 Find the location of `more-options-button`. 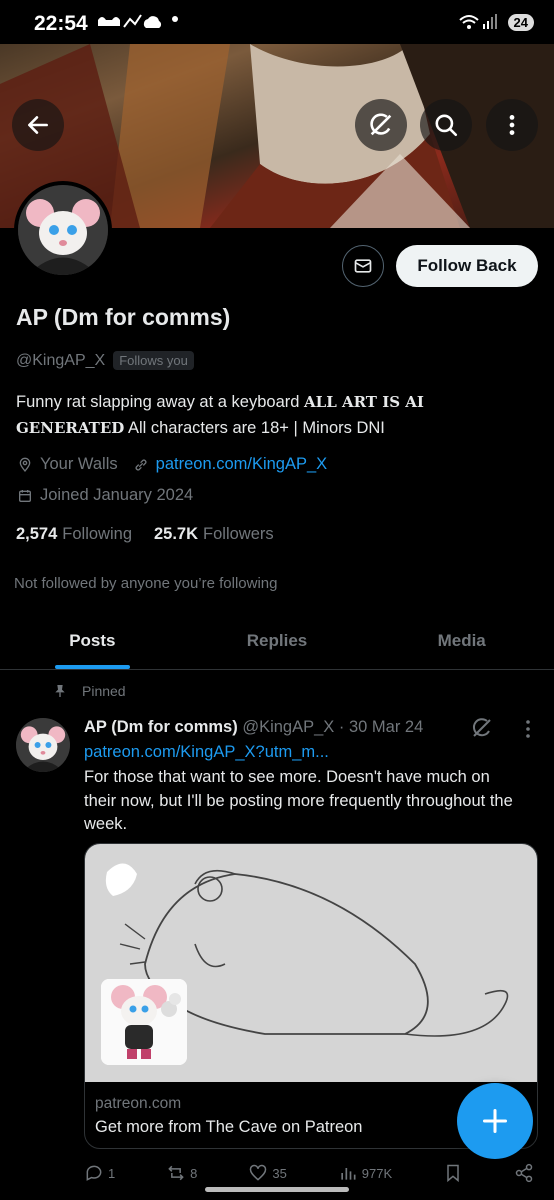

more-options-button is located at coordinates (512, 125).